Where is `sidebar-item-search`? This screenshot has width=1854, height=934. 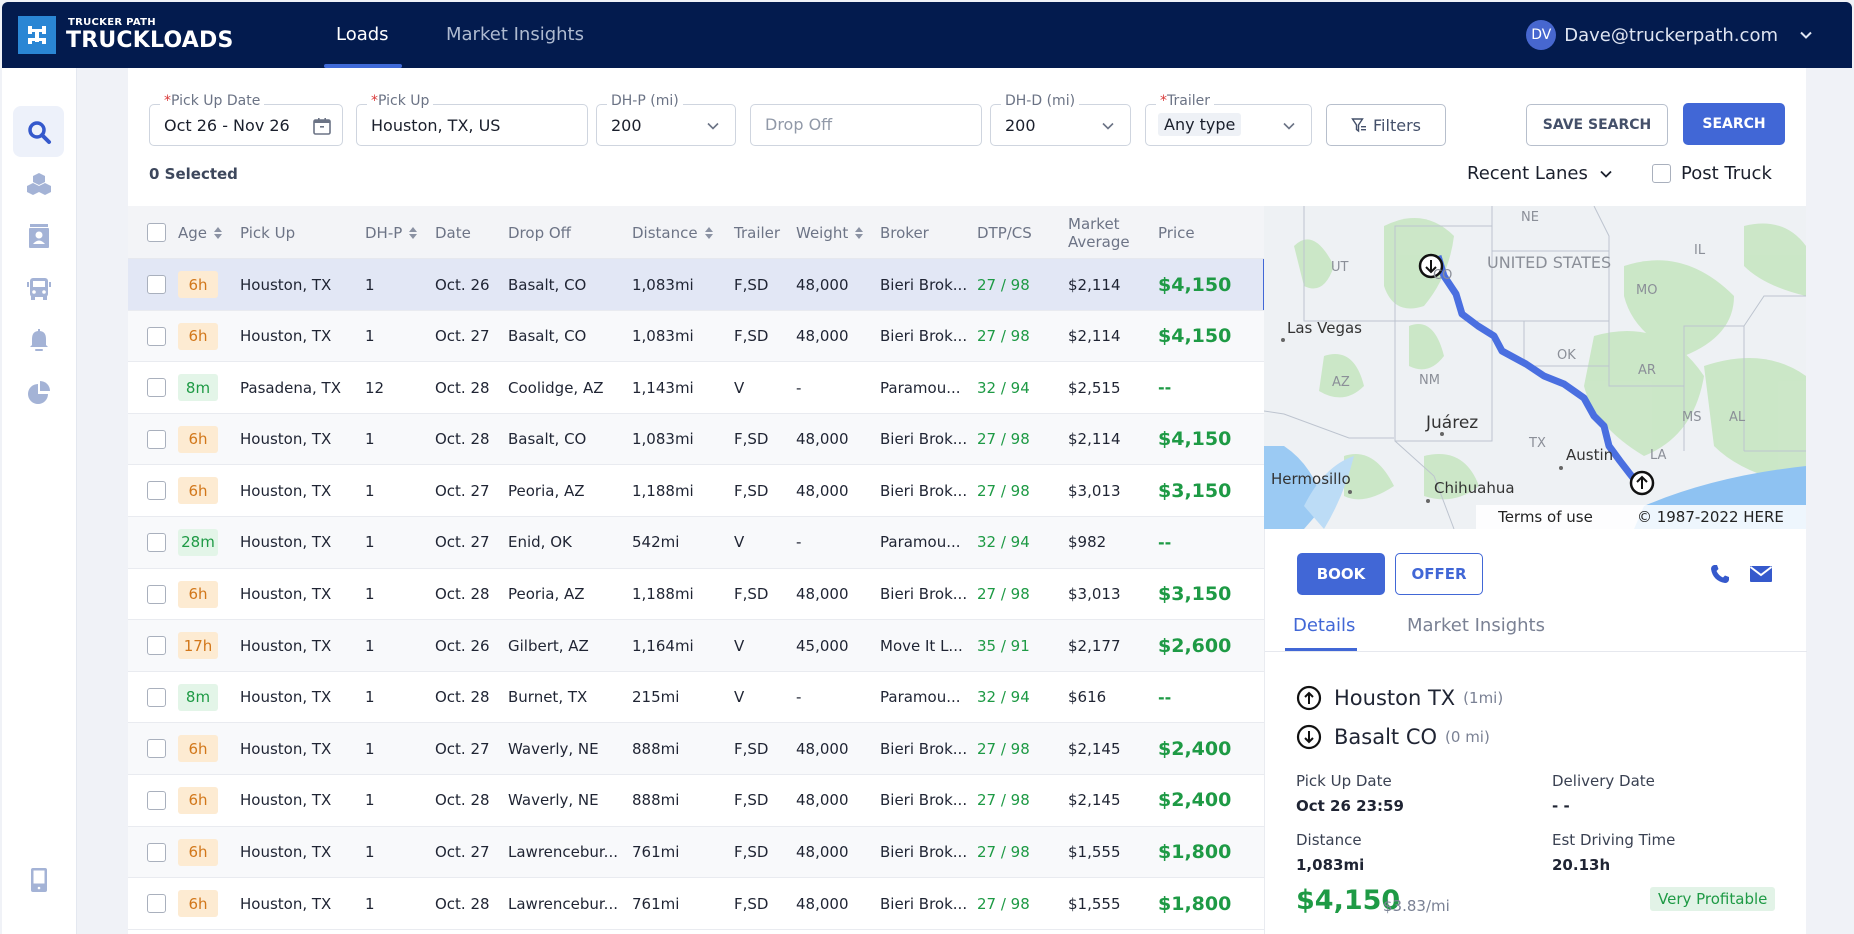
sidebar-item-search is located at coordinates (38, 131).